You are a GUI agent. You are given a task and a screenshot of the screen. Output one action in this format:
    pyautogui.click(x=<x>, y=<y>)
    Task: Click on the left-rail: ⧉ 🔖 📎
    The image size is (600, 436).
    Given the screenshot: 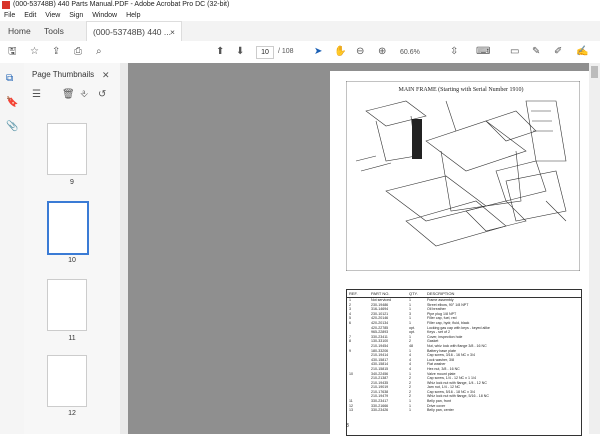 What is the action you would take?
    pyautogui.click(x=12, y=248)
    